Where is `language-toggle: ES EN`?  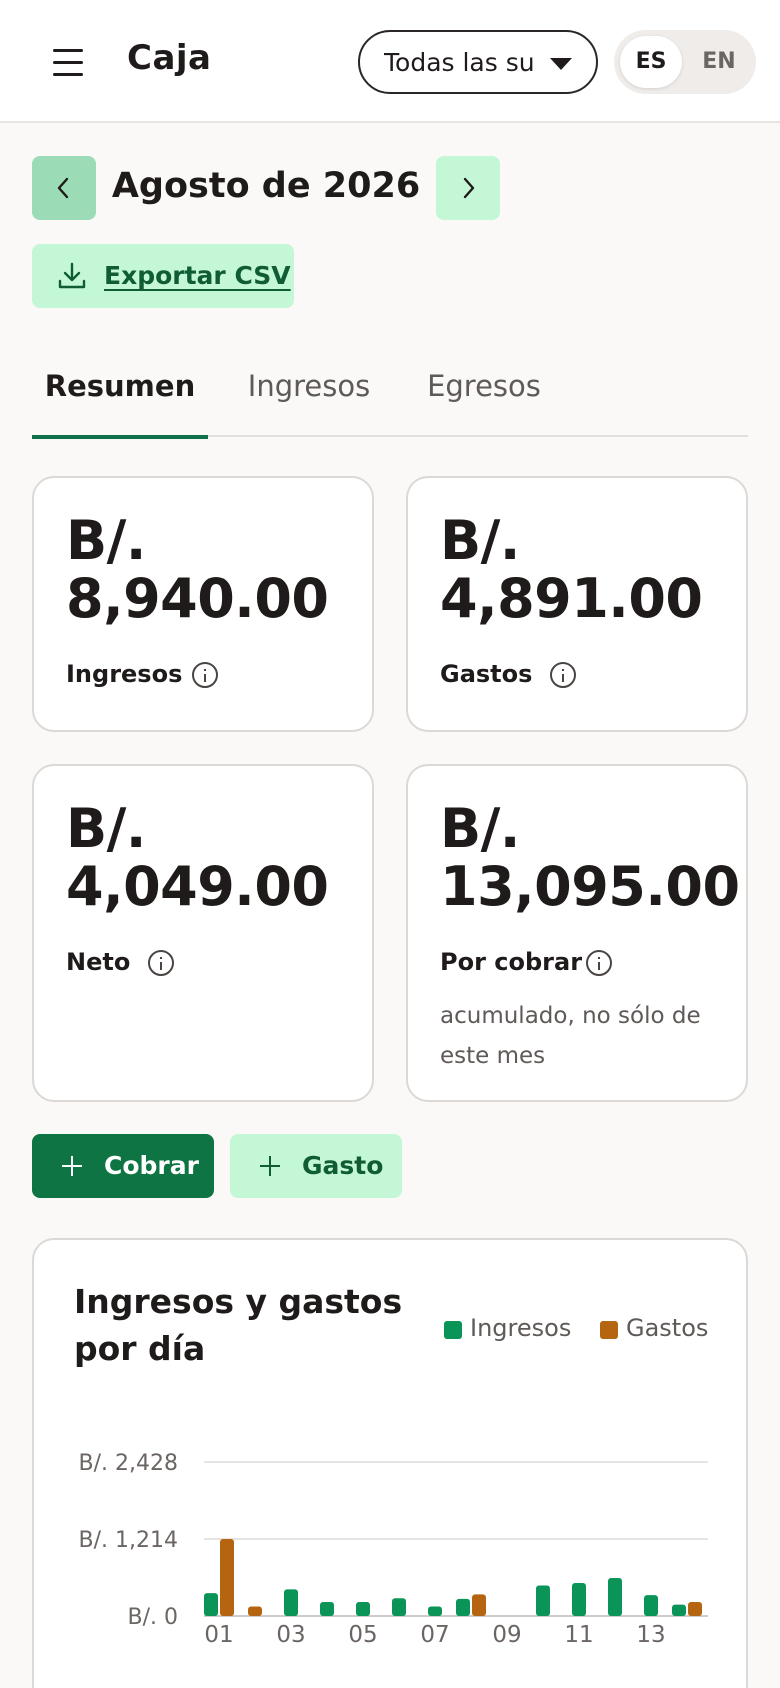
language-toggle: ES EN is located at coordinates (685, 62).